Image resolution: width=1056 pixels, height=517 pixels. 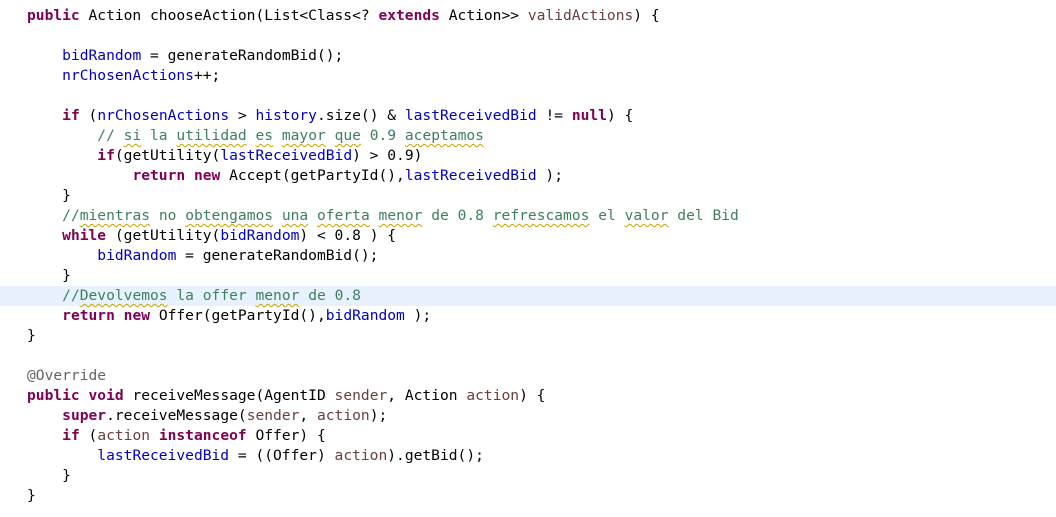 I want to click on code-line: super.receiveMessage(sender, action);, so click(x=528, y=416).